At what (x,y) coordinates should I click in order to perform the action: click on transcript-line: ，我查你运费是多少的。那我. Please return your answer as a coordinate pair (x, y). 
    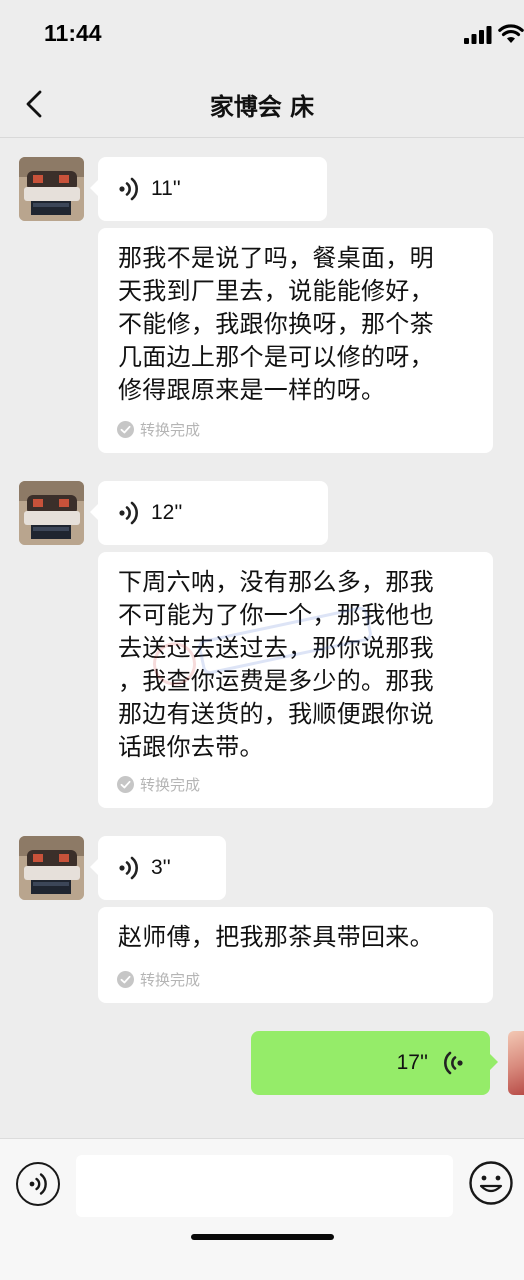
    Looking at the image, I should click on (276, 681).